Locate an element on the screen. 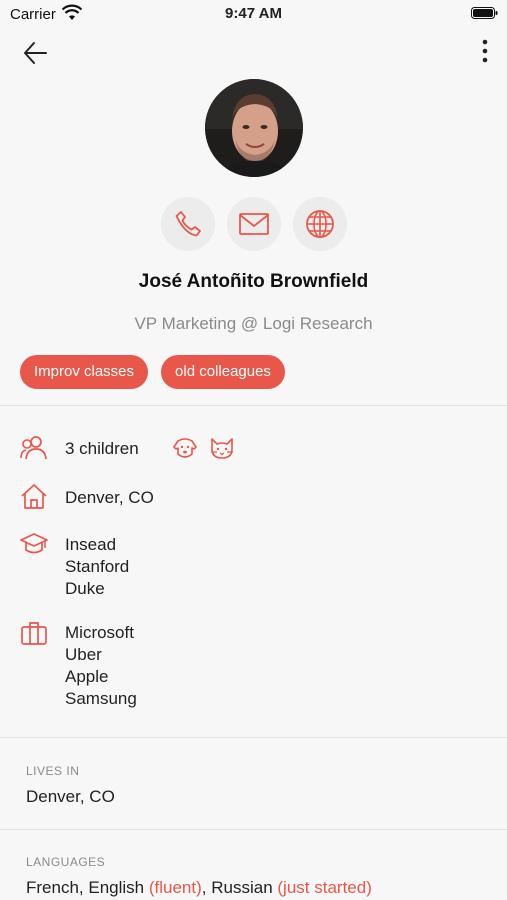  home-location: Denver, CO is located at coordinates (109, 497).